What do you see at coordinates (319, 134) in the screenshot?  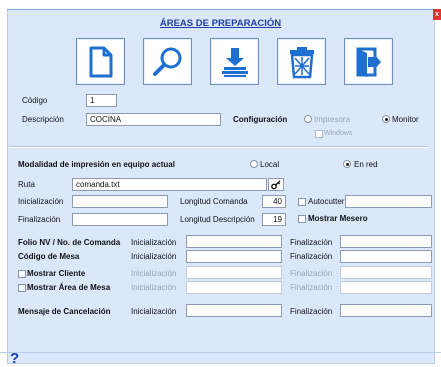 I see `windows-checkbox` at bounding box center [319, 134].